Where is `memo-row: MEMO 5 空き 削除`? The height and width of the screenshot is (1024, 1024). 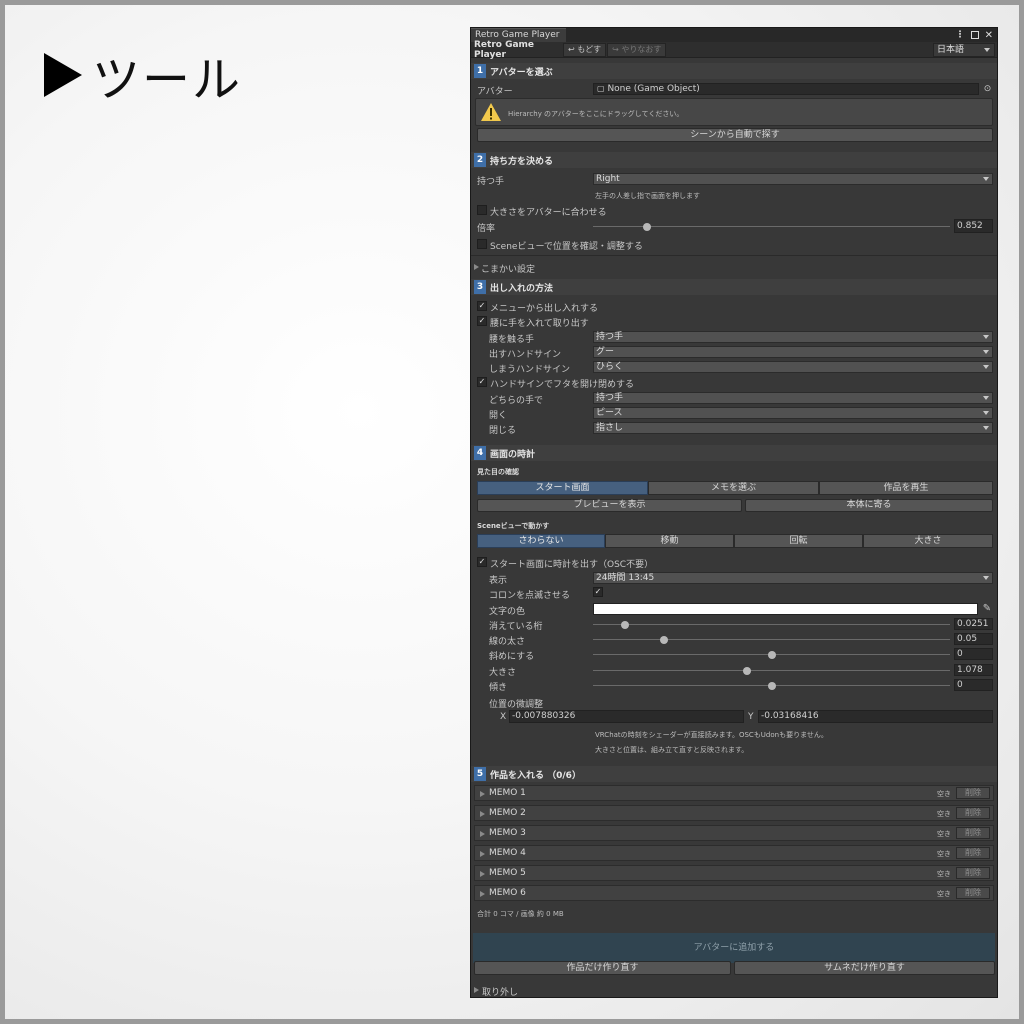
memo-row: MEMO 5 空き 削除 is located at coordinates (734, 873).